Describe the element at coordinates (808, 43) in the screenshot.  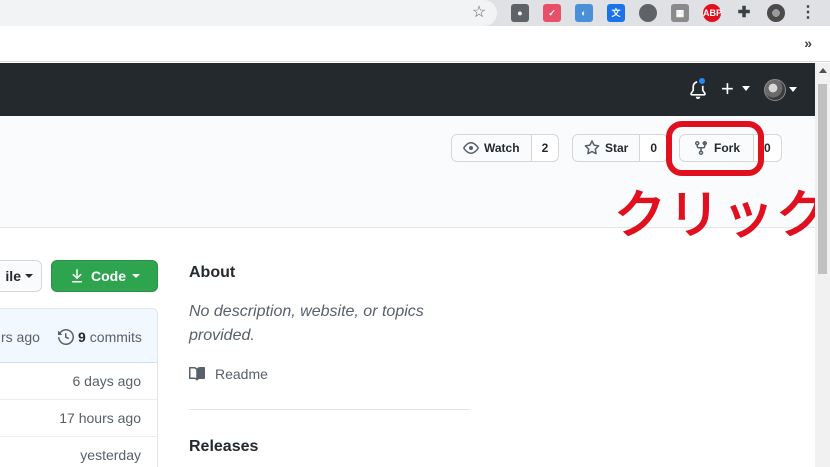
I see `bookmarks-overflow-button: »` at that location.